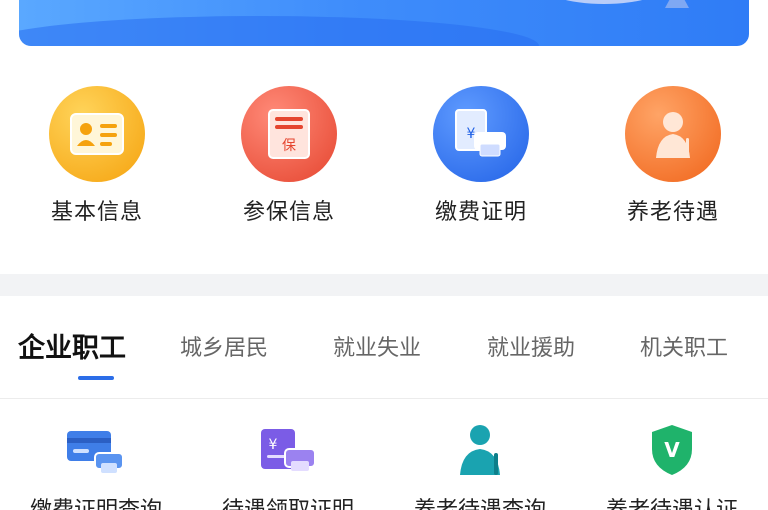  Describe the element at coordinates (377, 346) in the screenshot. I see `tab-employment-unemployment: 就业失业` at that location.